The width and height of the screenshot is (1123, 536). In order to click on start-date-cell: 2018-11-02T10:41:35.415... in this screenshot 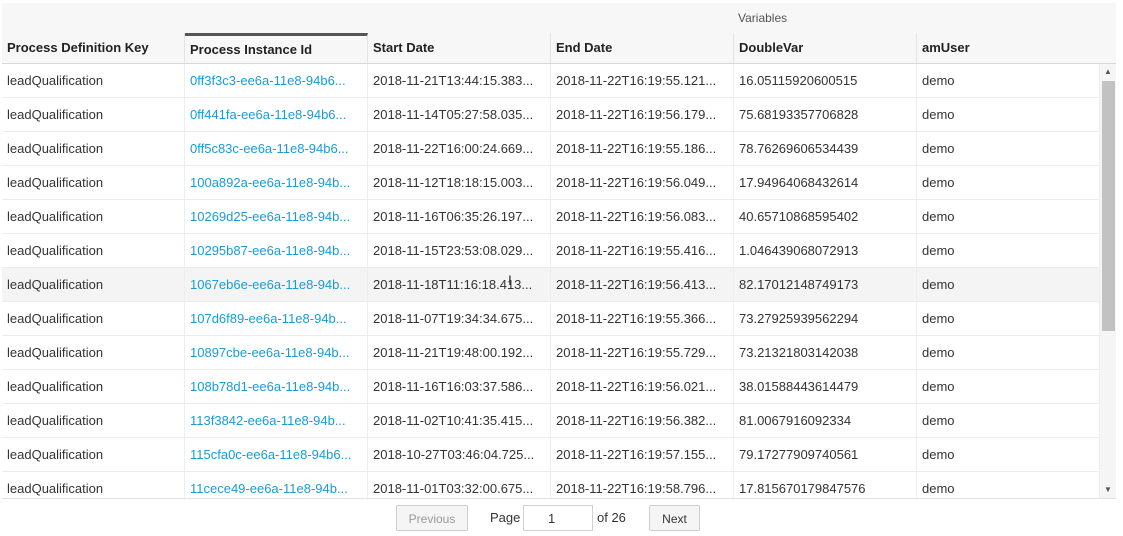, I will do `click(459, 421)`.